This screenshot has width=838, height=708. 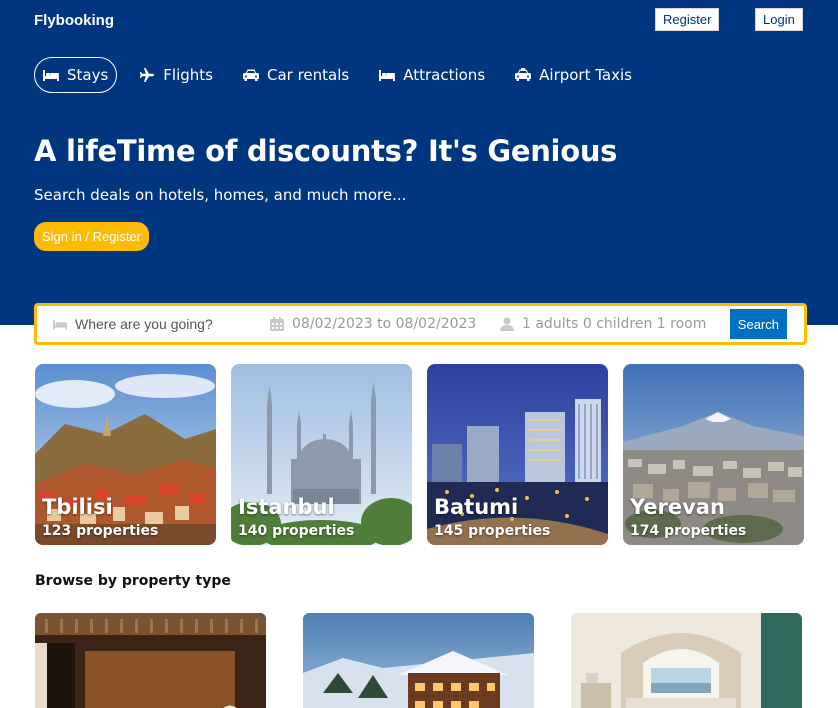 What do you see at coordinates (91, 236) in the screenshot?
I see `signin-register-button: Sign in / Register` at bounding box center [91, 236].